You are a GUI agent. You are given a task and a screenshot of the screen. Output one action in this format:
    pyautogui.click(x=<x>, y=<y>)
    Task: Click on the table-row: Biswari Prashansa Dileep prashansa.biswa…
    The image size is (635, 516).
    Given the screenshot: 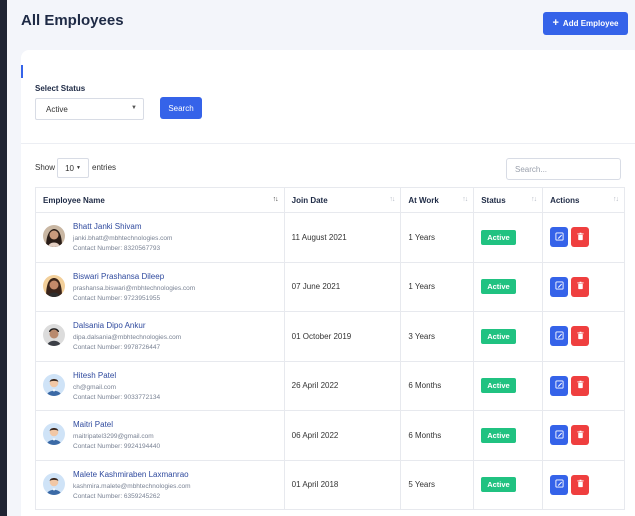 What is the action you would take?
    pyautogui.click(x=330, y=286)
    